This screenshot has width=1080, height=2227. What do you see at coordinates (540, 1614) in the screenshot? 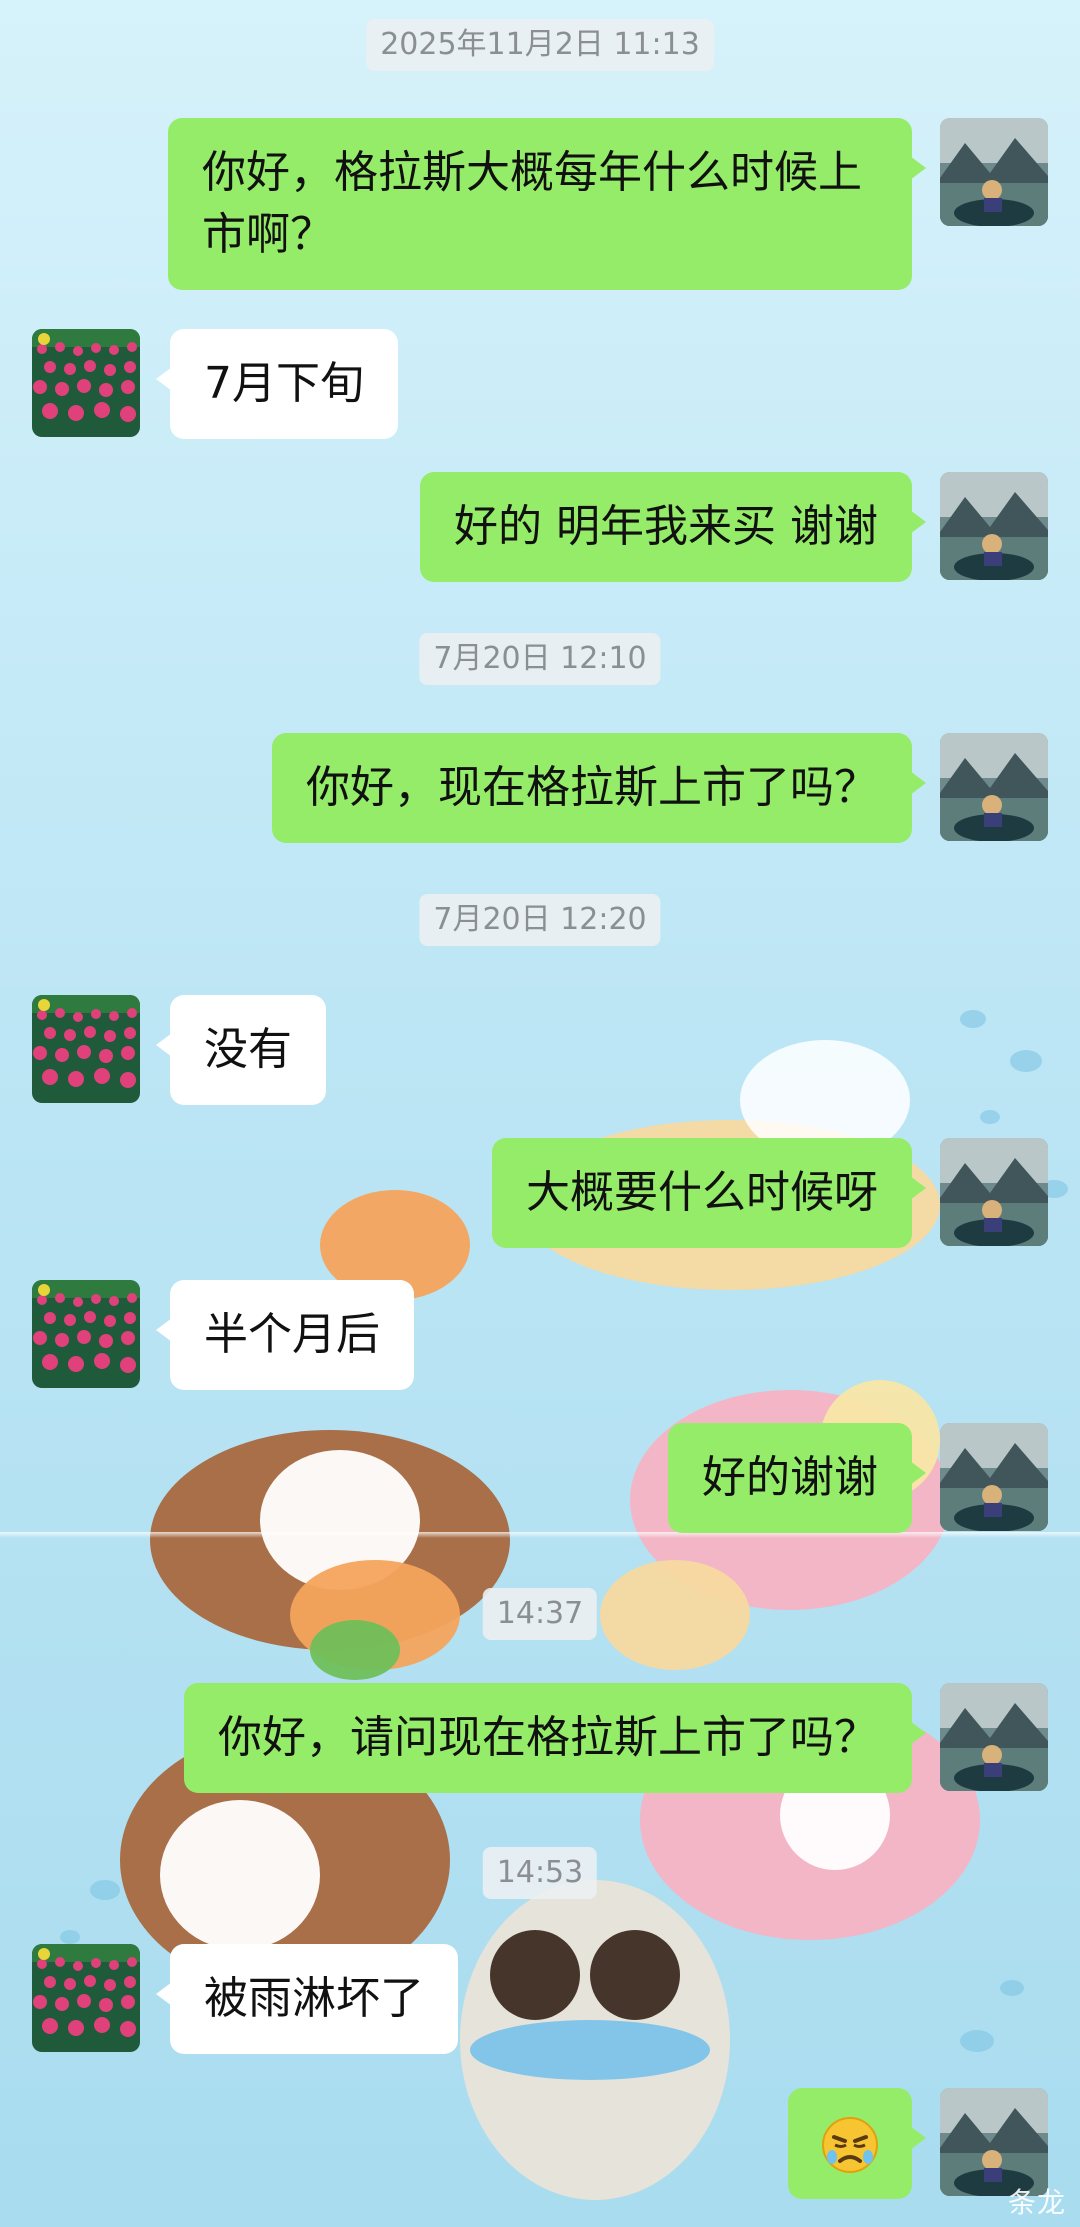
I see `timestamp: 14:37` at bounding box center [540, 1614].